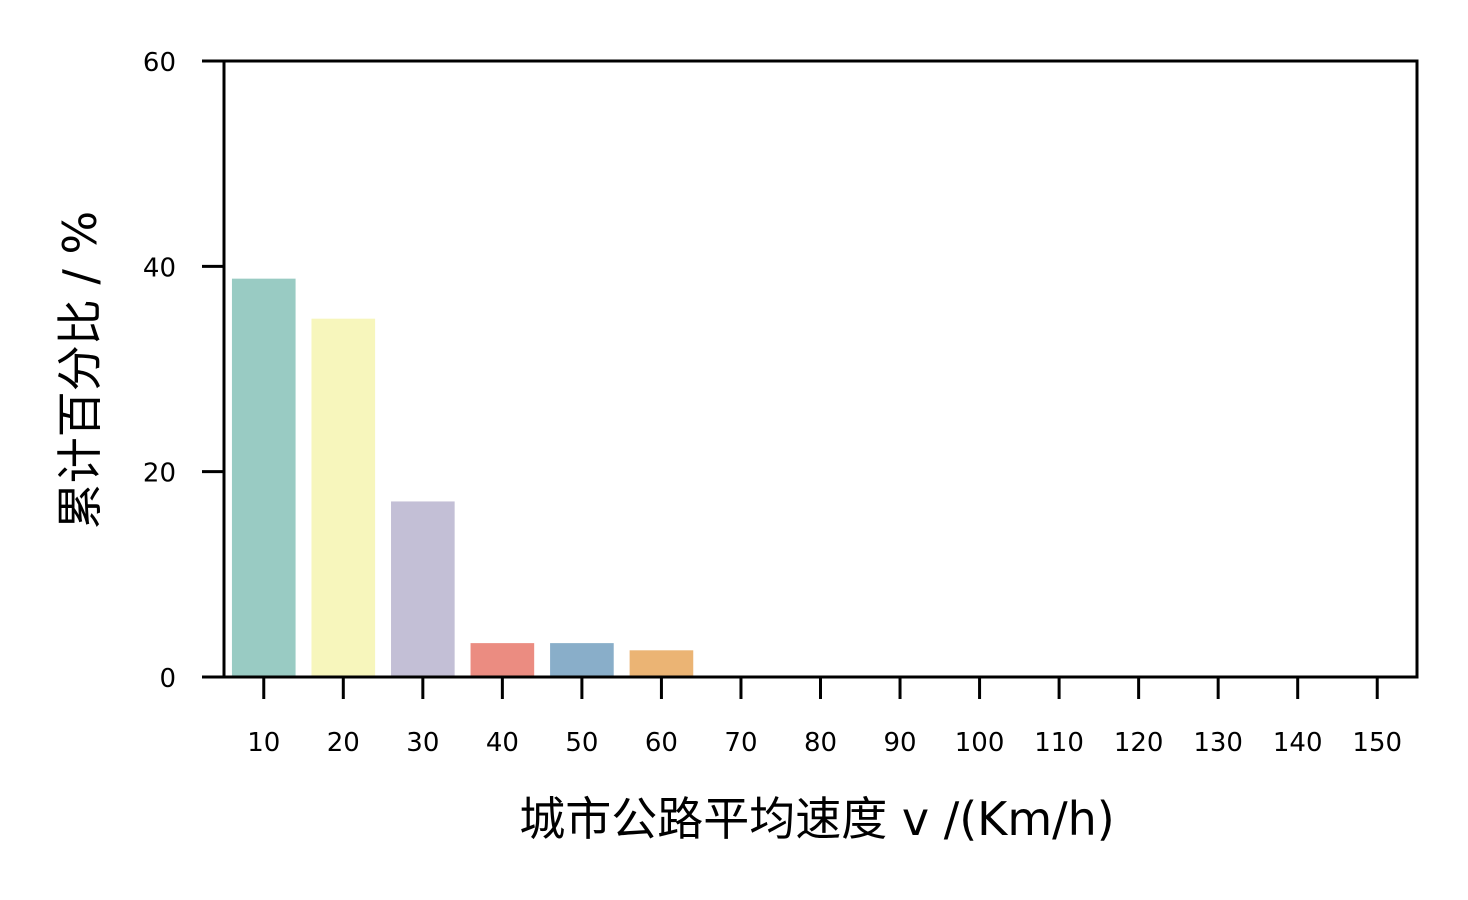 The image size is (1468, 900). I want to click on x-tick-label: 50, so click(581, 743).